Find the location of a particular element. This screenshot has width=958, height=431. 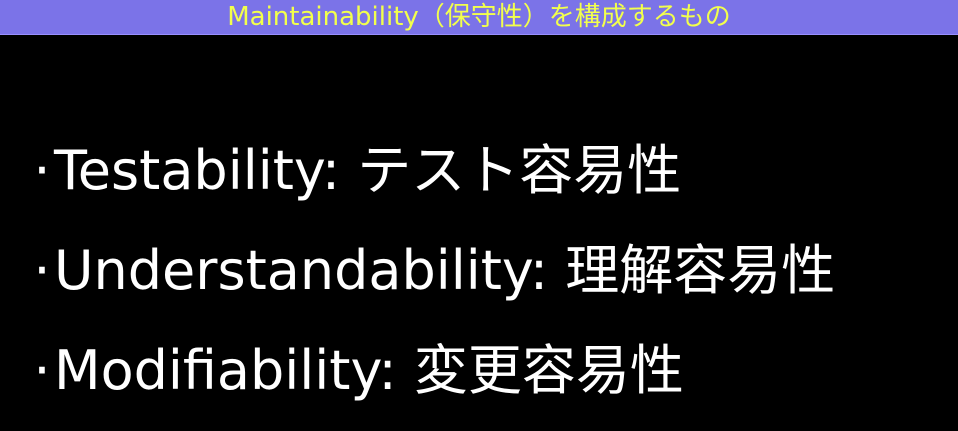

bullet-item-testability: ·Testability: テスト容易性 is located at coordinates (355, 171).